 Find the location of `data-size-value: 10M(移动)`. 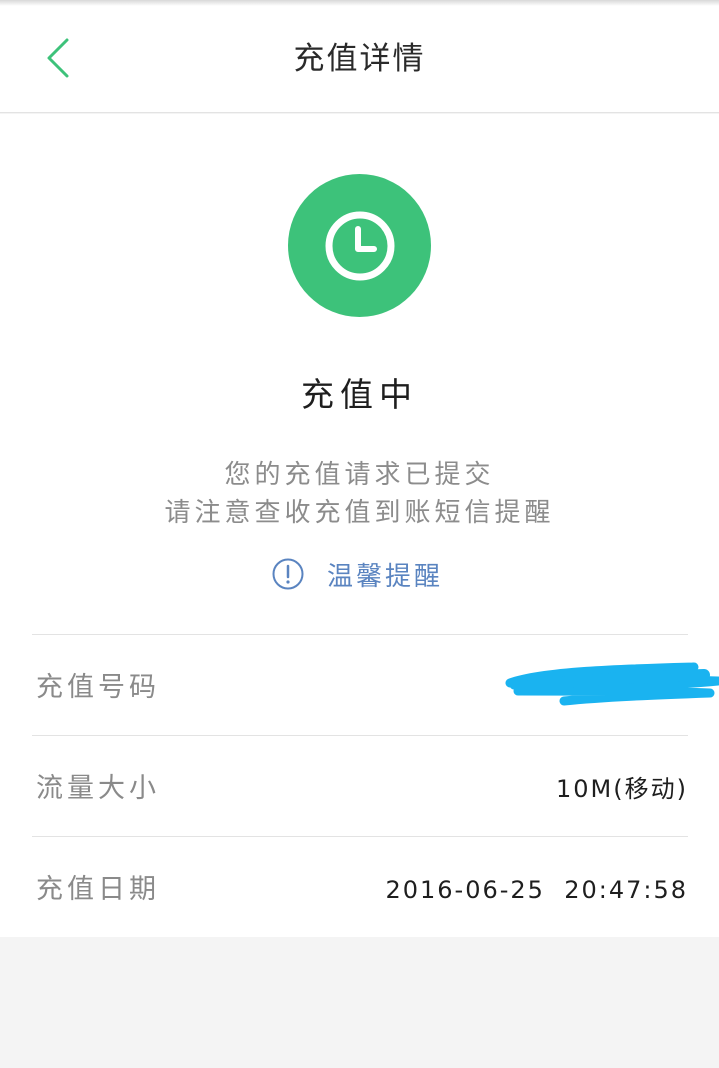

data-size-value: 10M(移动) is located at coordinates (622, 789).